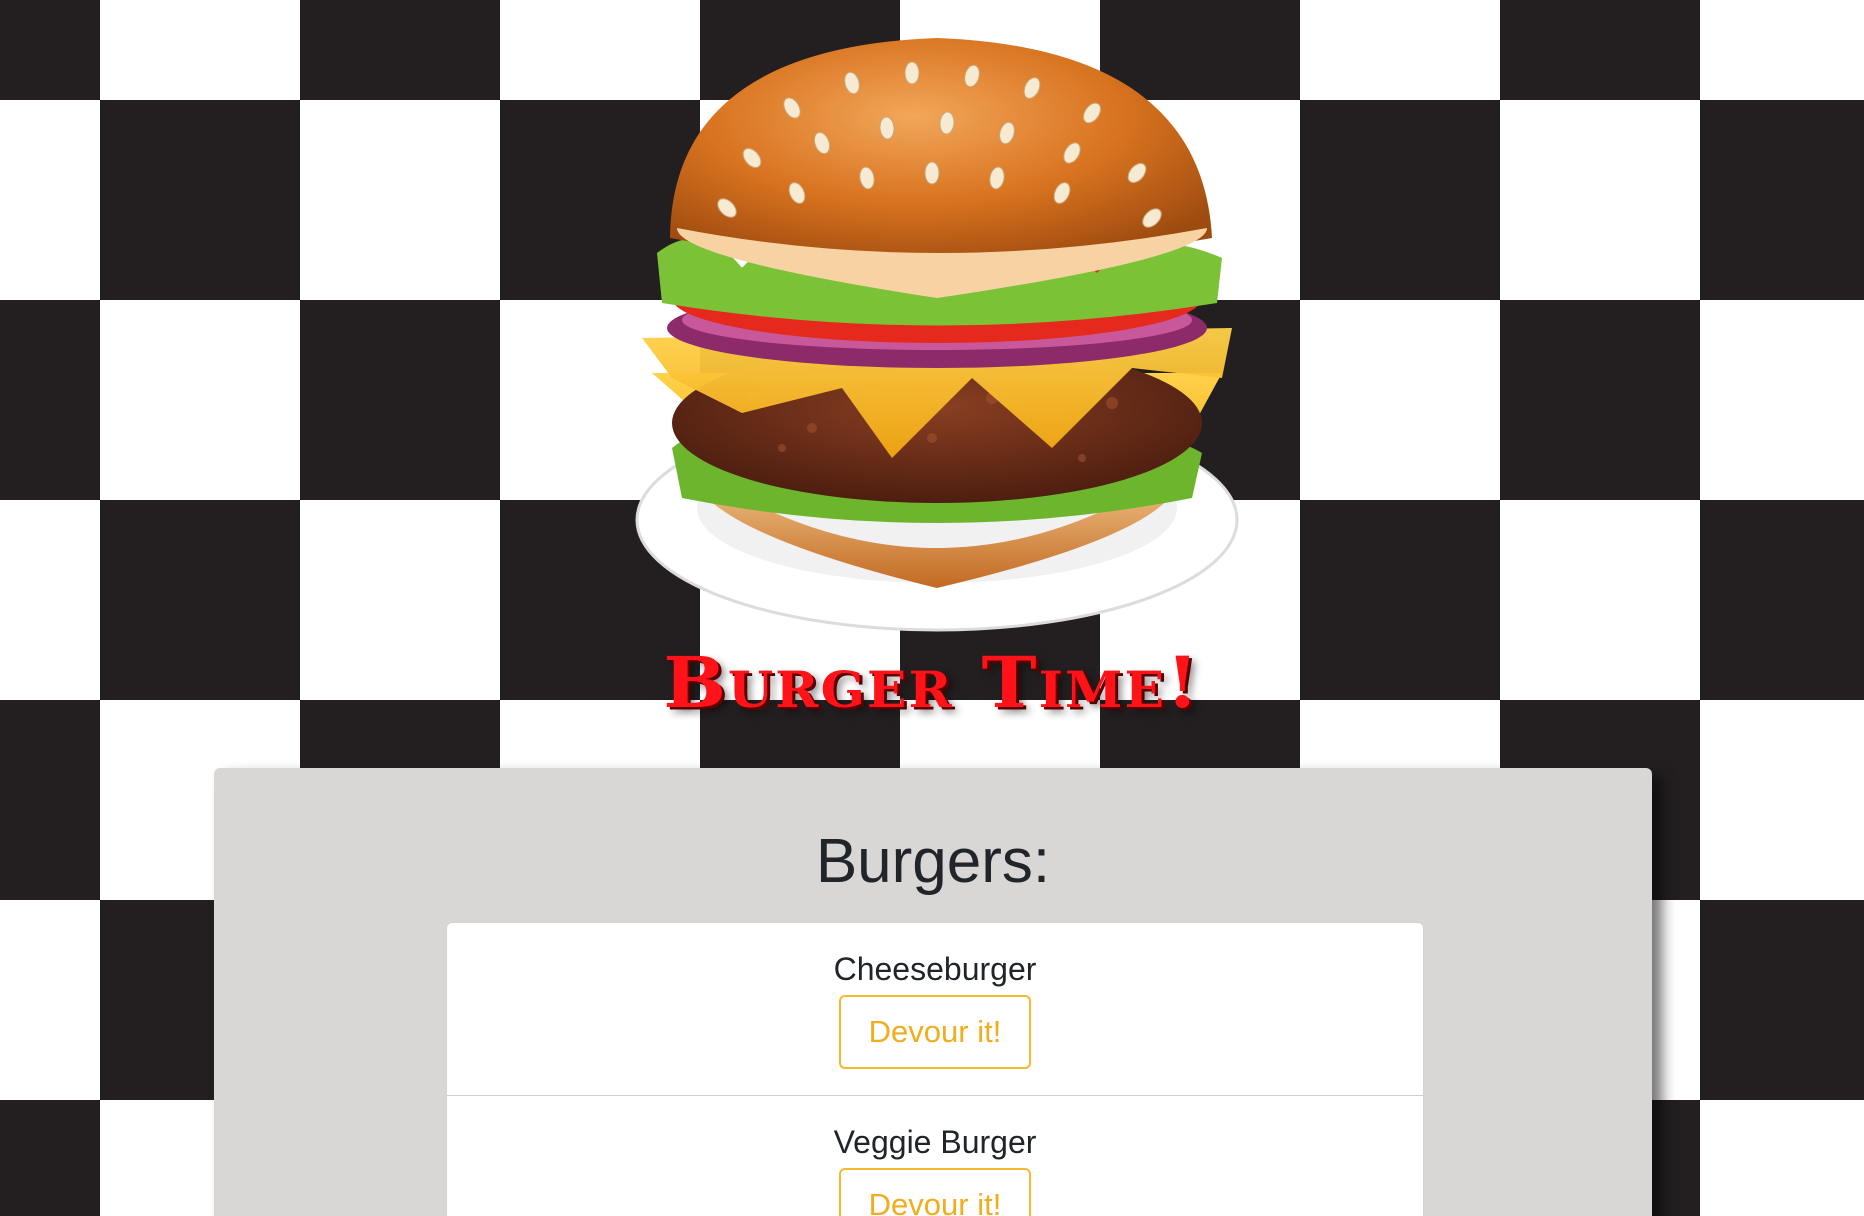 The width and height of the screenshot is (1864, 1216). What do you see at coordinates (935, 1142) in the screenshot?
I see `burger-name: Veggie Burger` at bounding box center [935, 1142].